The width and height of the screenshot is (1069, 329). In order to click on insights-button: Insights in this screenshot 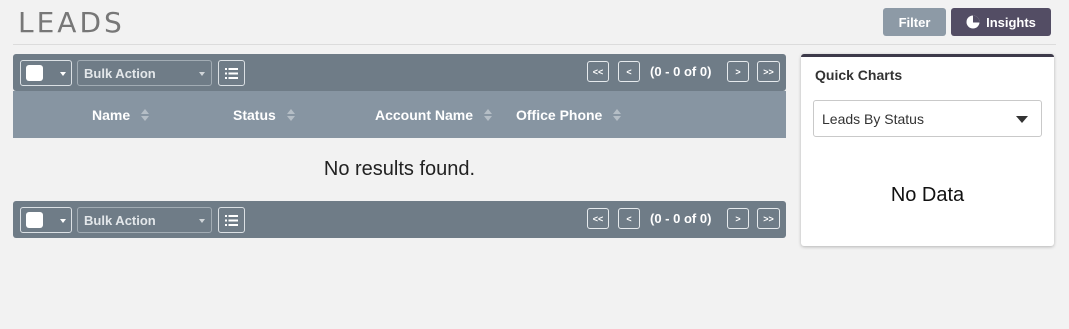, I will do `click(1001, 22)`.